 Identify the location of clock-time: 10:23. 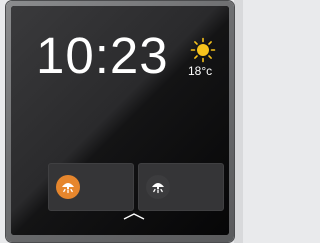
(102, 55).